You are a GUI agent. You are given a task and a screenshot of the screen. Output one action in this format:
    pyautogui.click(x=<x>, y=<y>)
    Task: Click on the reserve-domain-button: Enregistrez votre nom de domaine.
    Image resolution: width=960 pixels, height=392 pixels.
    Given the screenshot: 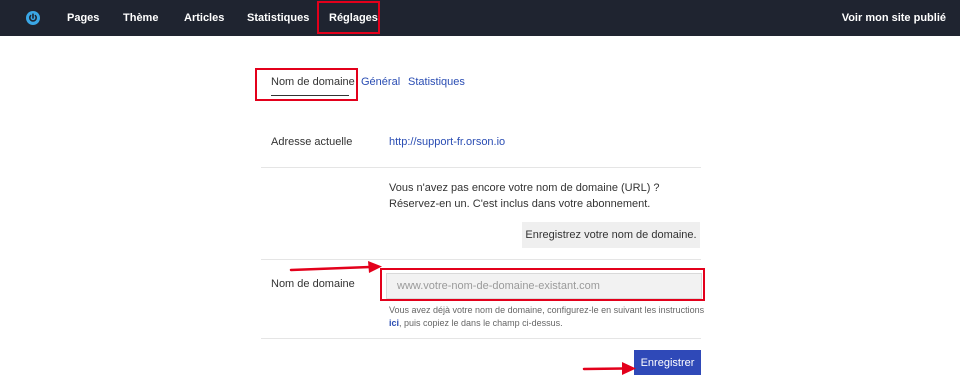 What is the action you would take?
    pyautogui.click(x=611, y=235)
    